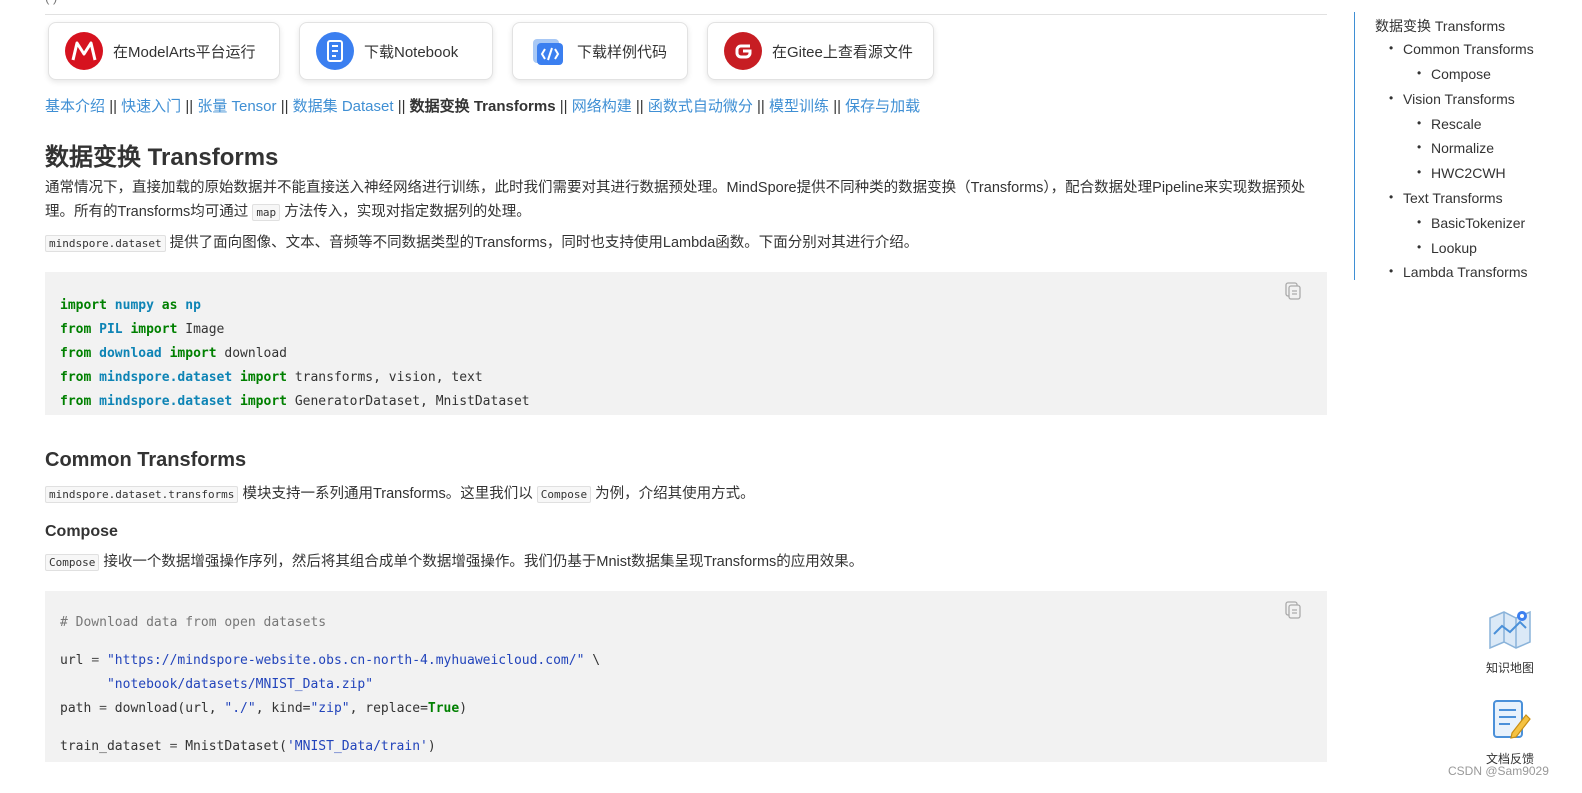 Image resolution: width=1582 pixels, height=793 pixels. I want to click on top-divider, so click(686, 14).